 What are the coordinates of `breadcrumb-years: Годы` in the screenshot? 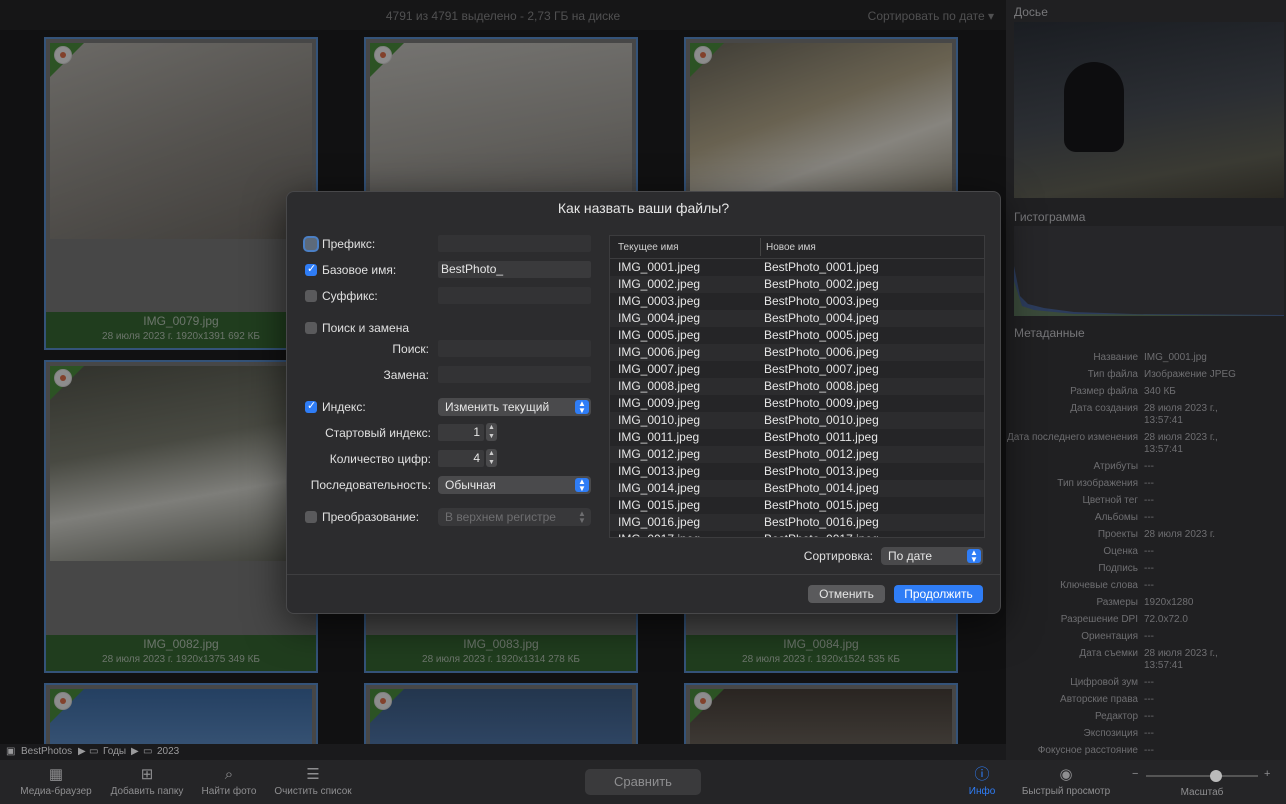 It's located at (114, 751).